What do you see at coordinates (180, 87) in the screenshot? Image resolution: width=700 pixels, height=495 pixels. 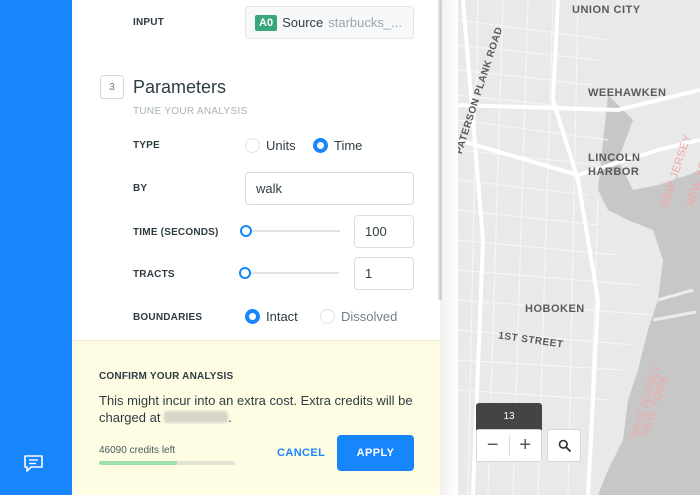 I see `section-title: Parameters` at bounding box center [180, 87].